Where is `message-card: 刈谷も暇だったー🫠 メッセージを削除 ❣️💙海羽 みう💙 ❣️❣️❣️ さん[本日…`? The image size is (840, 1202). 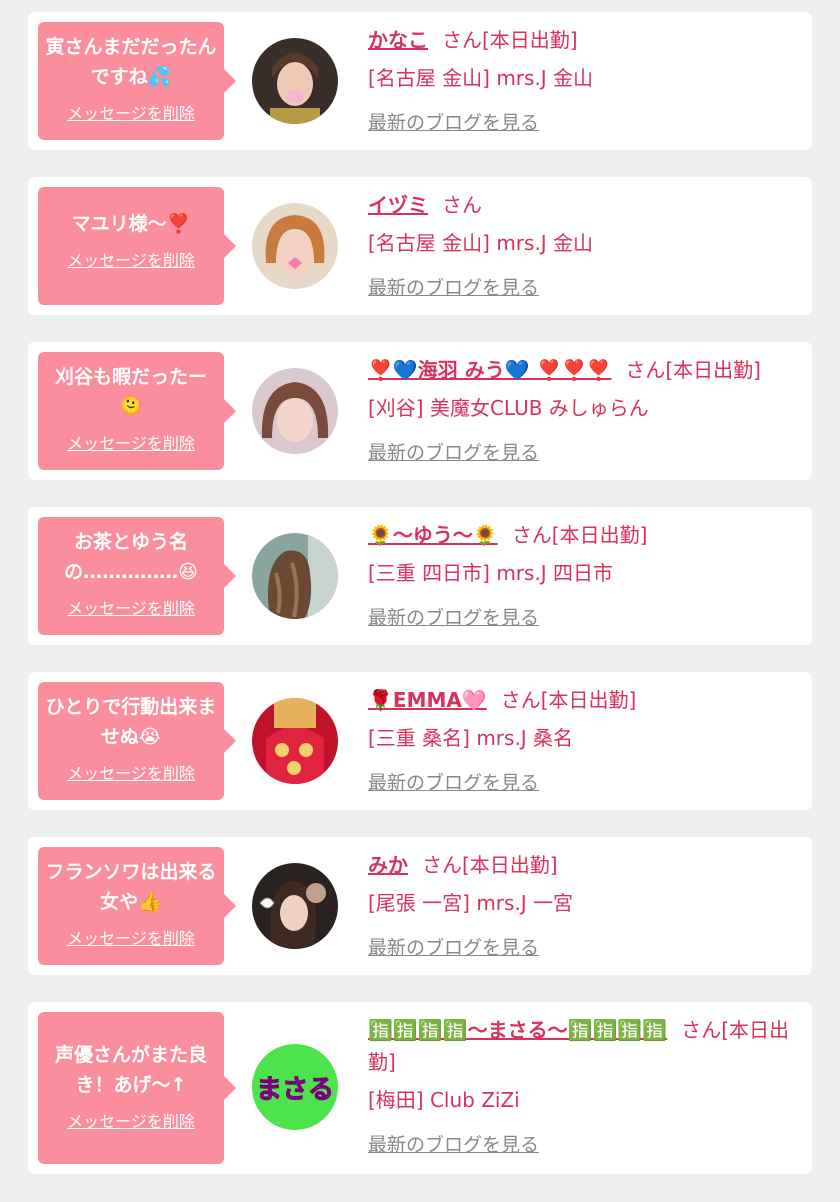 message-card: 刈谷も暇だったー🫠 メッセージを削除 ❣️💙海羽 みう💙 ❣️❣️❣️ さん[本日… is located at coordinates (420, 411).